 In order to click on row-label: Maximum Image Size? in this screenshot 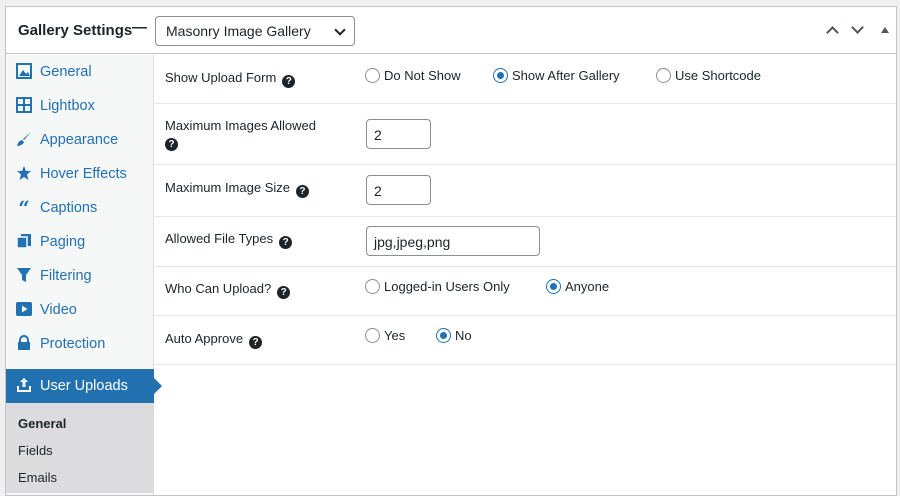, I will do `click(237, 189)`.